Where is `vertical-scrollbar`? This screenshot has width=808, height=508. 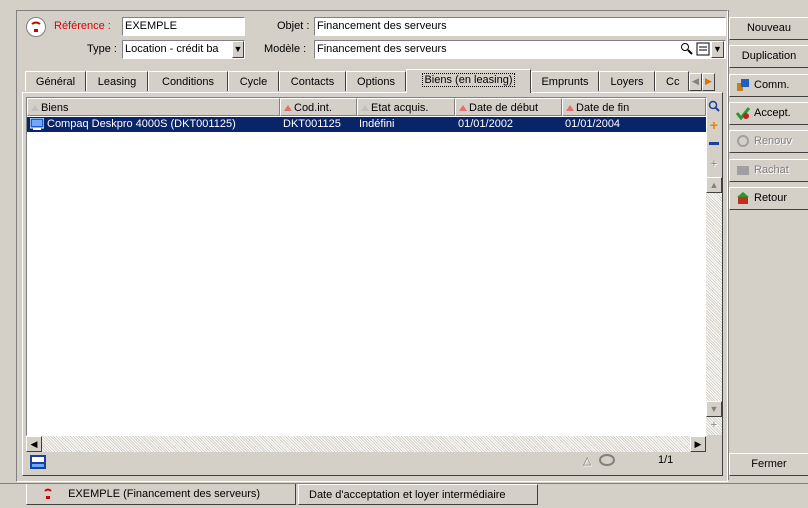 vertical-scrollbar is located at coordinates (714, 306).